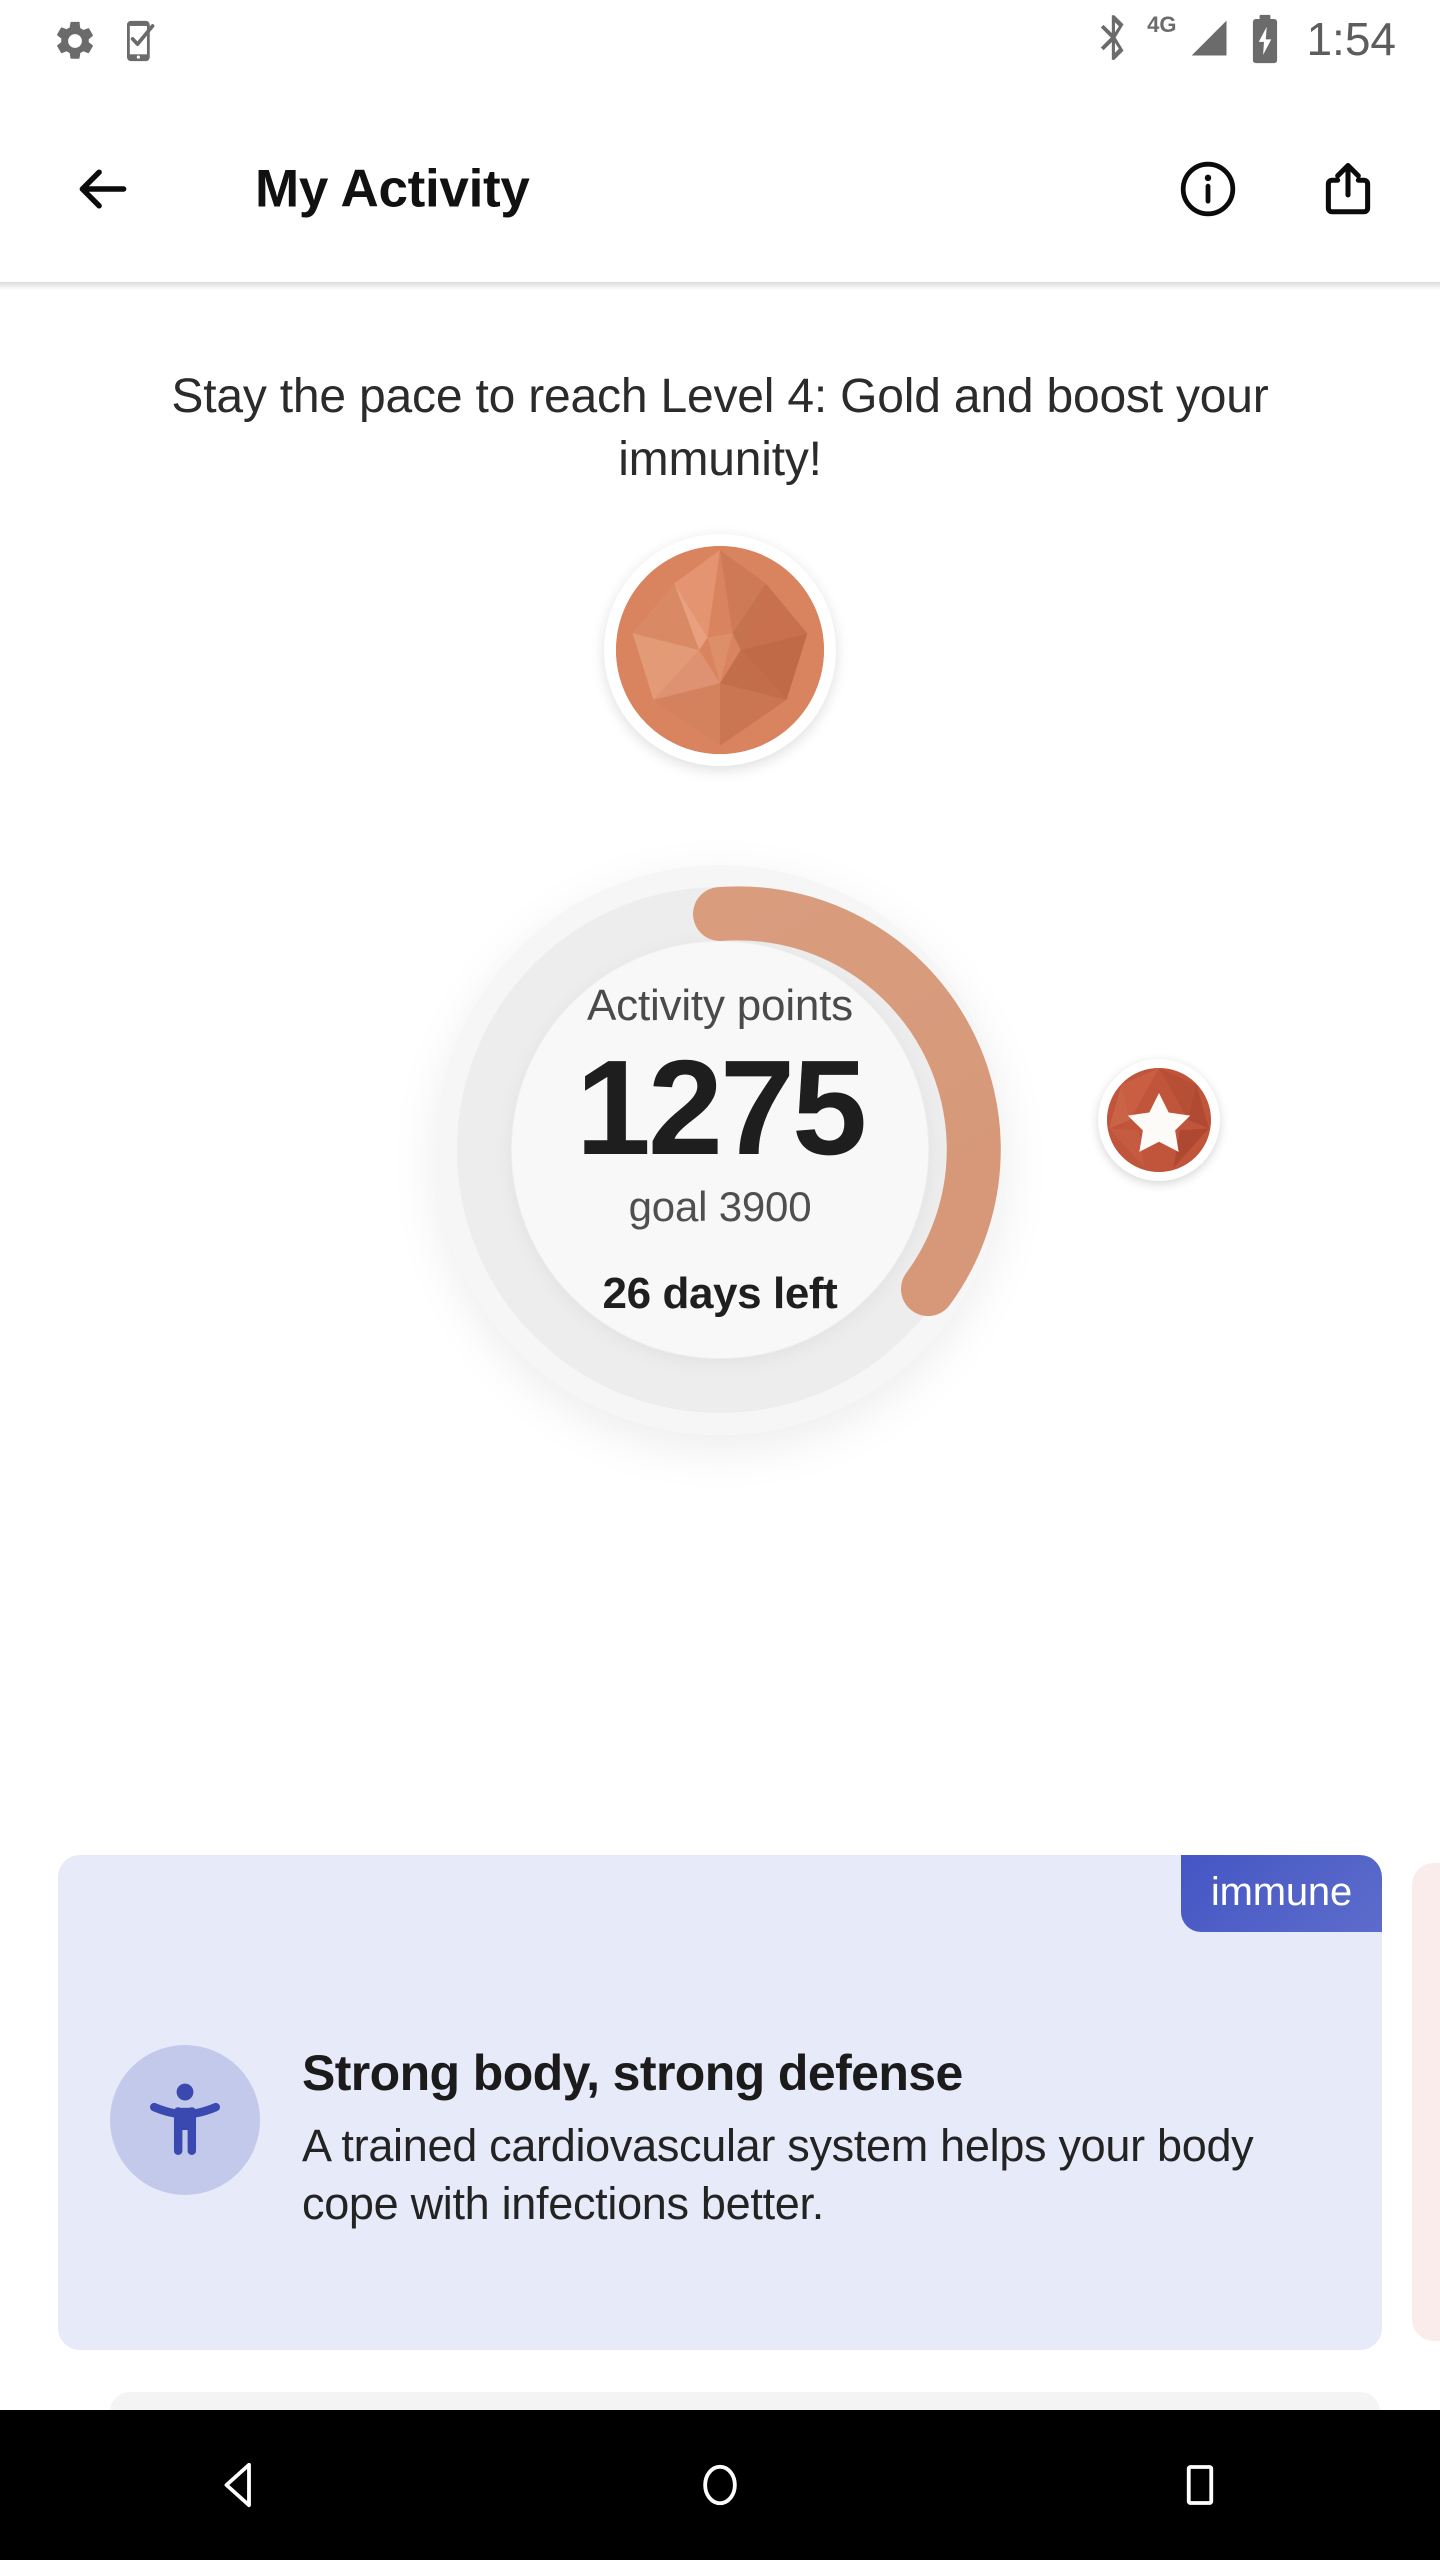 Image resolution: width=1440 pixels, height=2560 pixels. I want to click on status-bar: 4G 1:54, so click(720, 47).